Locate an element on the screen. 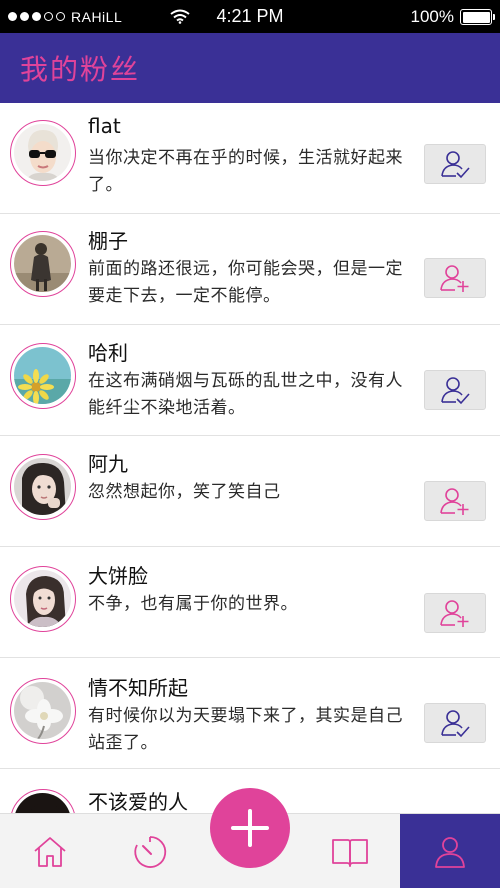 Image resolution: width=500 pixels, height=888 pixels. home-icon is located at coordinates (50, 851).